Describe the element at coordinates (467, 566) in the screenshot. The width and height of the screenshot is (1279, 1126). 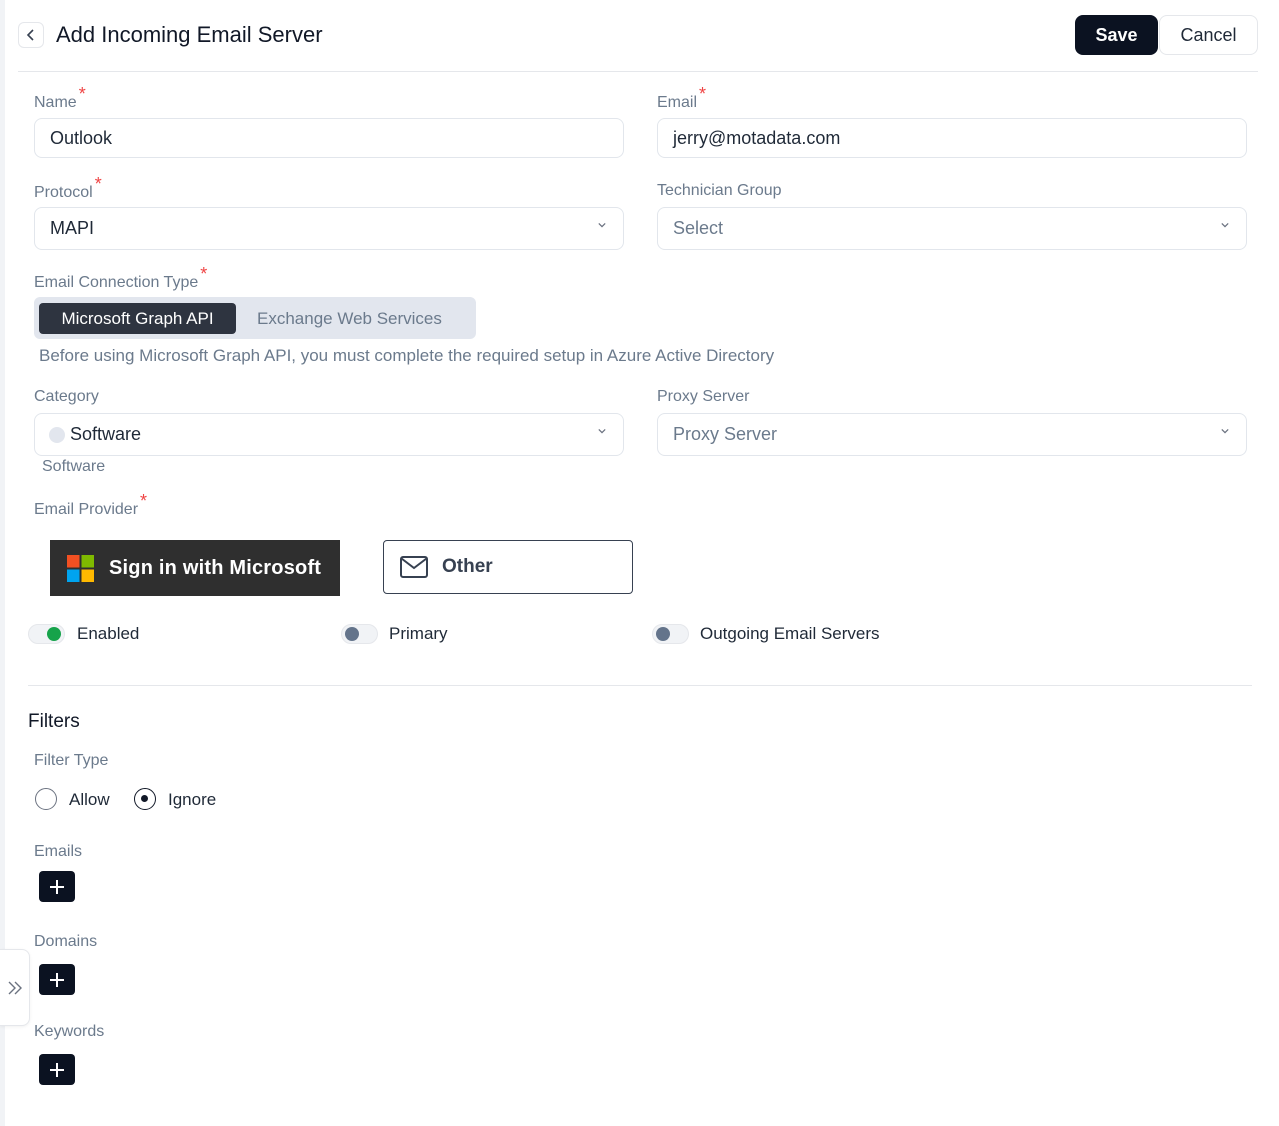
I see `other-provider-label: Other` at that location.